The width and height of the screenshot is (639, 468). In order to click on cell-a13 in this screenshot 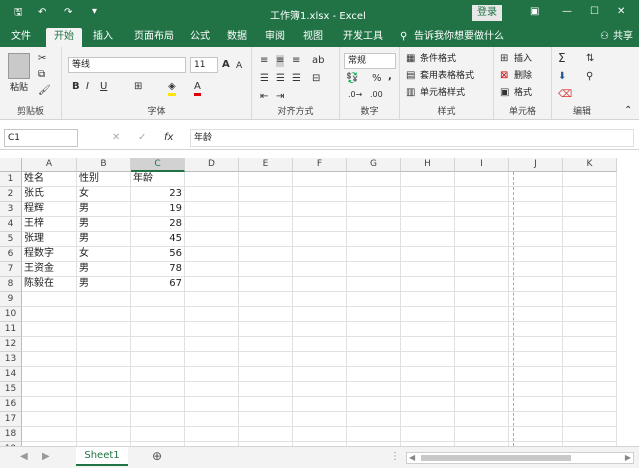, I will do `click(49, 359)`.